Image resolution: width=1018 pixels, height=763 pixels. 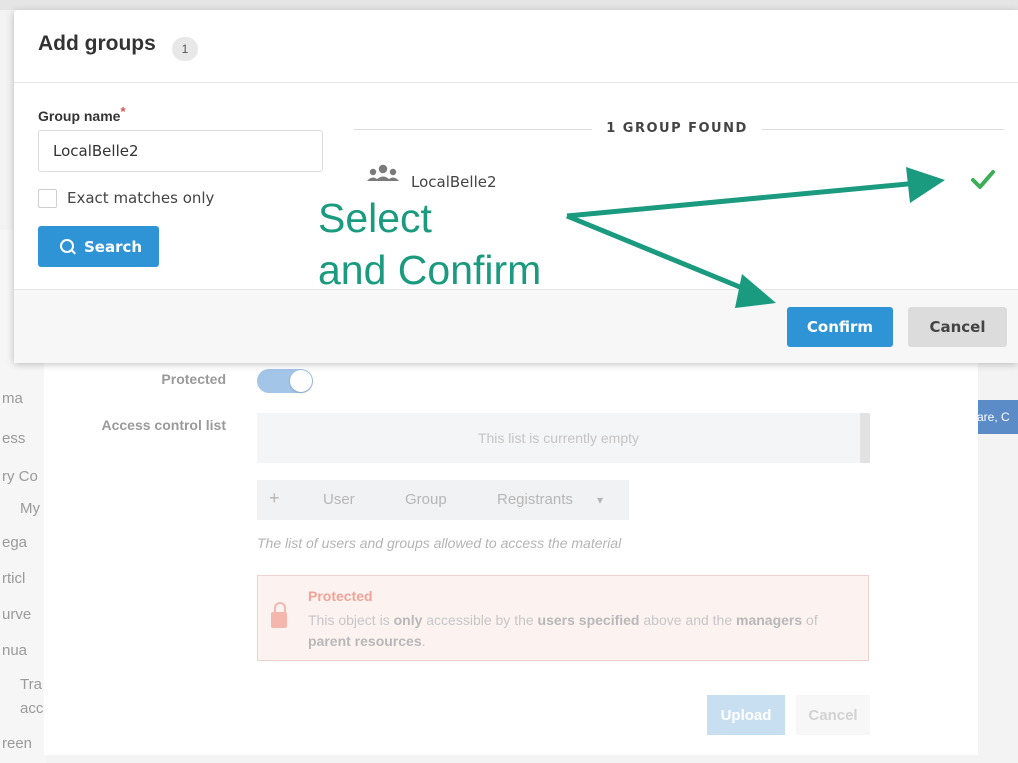 I want to click on annotation-text: Select and Confirm, so click(x=429, y=244).